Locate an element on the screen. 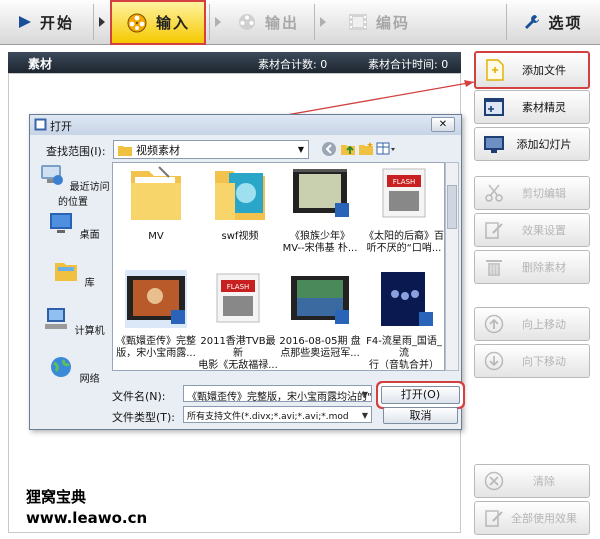 The height and width of the screenshot is (539, 600). view-menu-icon is located at coordinates (386, 149).